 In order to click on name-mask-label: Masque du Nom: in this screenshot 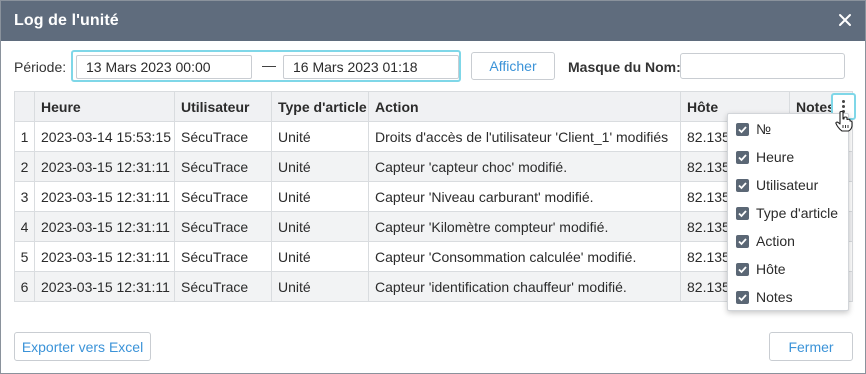, I will do `click(624, 67)`.